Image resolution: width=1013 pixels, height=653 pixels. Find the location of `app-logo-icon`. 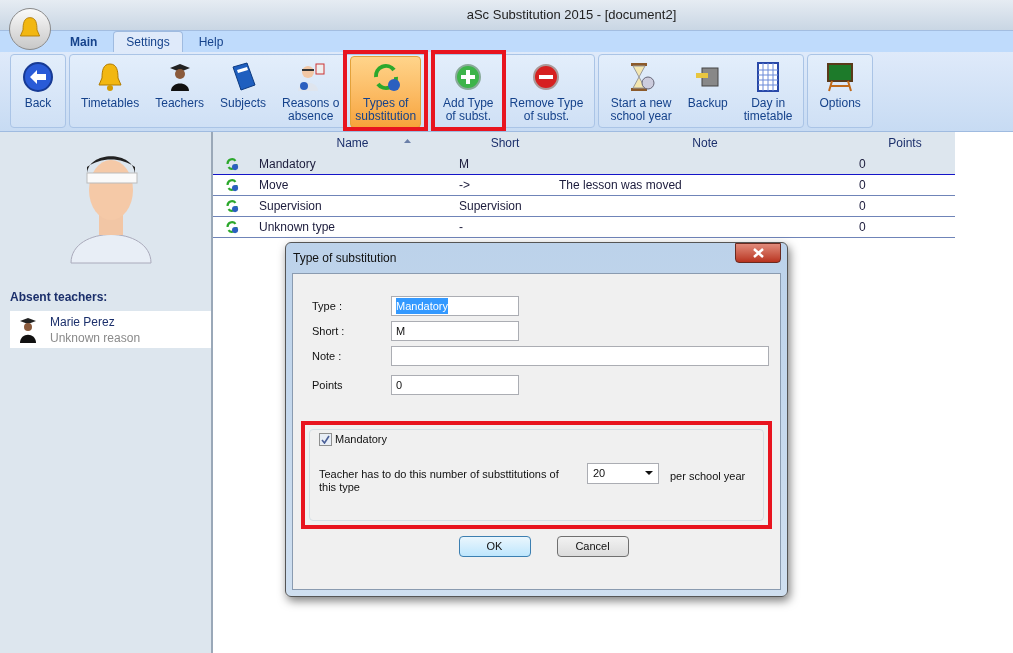

app-logo-icon is located at coordinates (30, 29).